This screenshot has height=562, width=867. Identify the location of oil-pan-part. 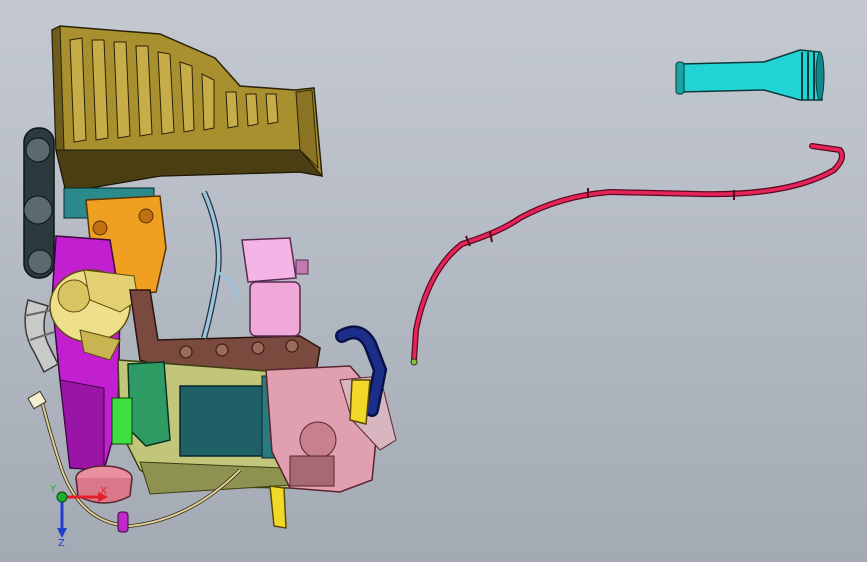
(187, 109).